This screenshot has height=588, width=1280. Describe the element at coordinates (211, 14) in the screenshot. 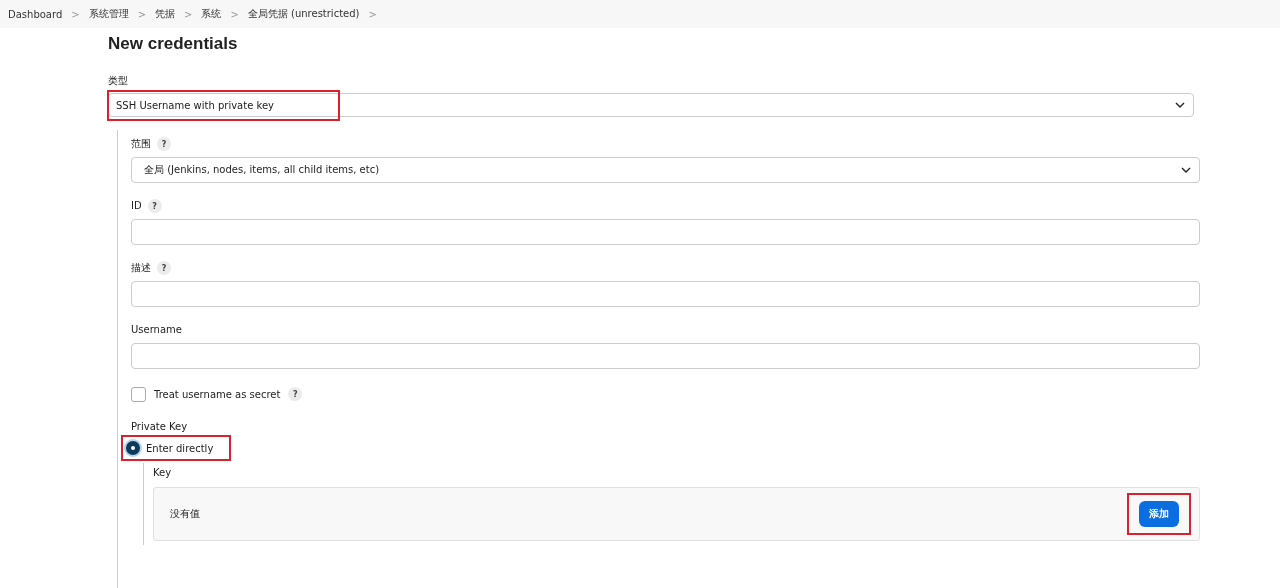

I see `breadcrumb-link: 系统` at that location.